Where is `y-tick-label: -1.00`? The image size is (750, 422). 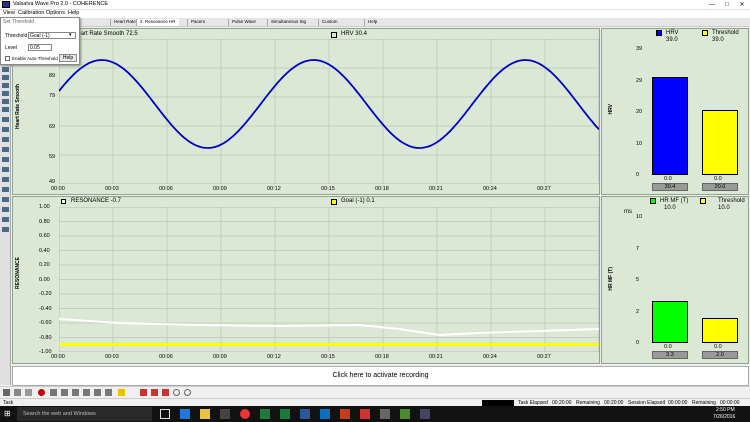
y-tick-label: -1.00 is located at coordinates (45, 352).